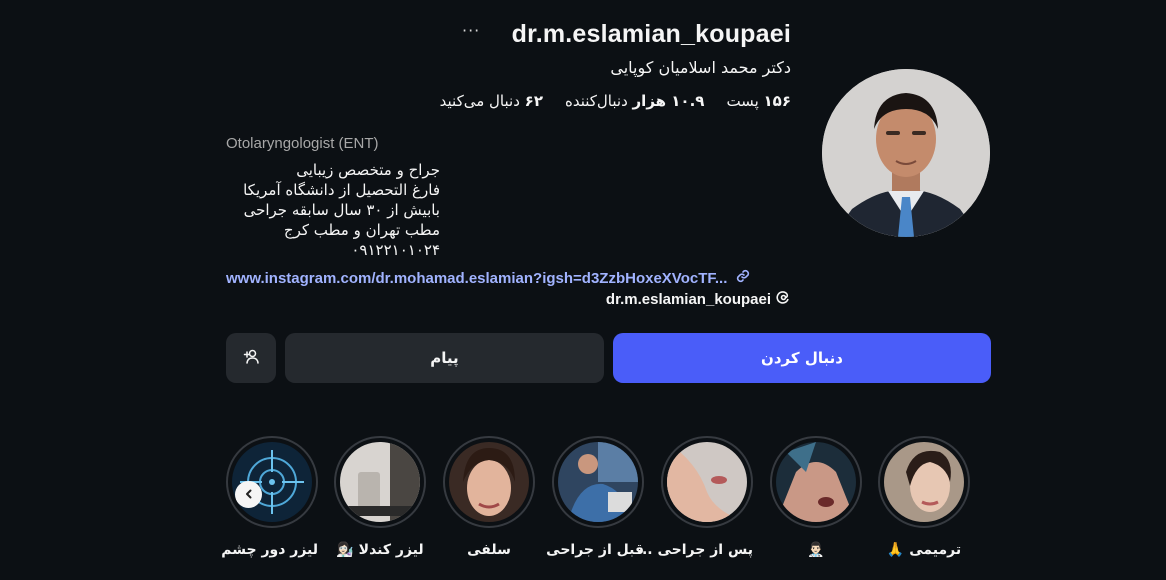 The height and width of the screenshot is (580, 1166). I want to click on highlight-item: قبل از جراحی, so click(595, 497).